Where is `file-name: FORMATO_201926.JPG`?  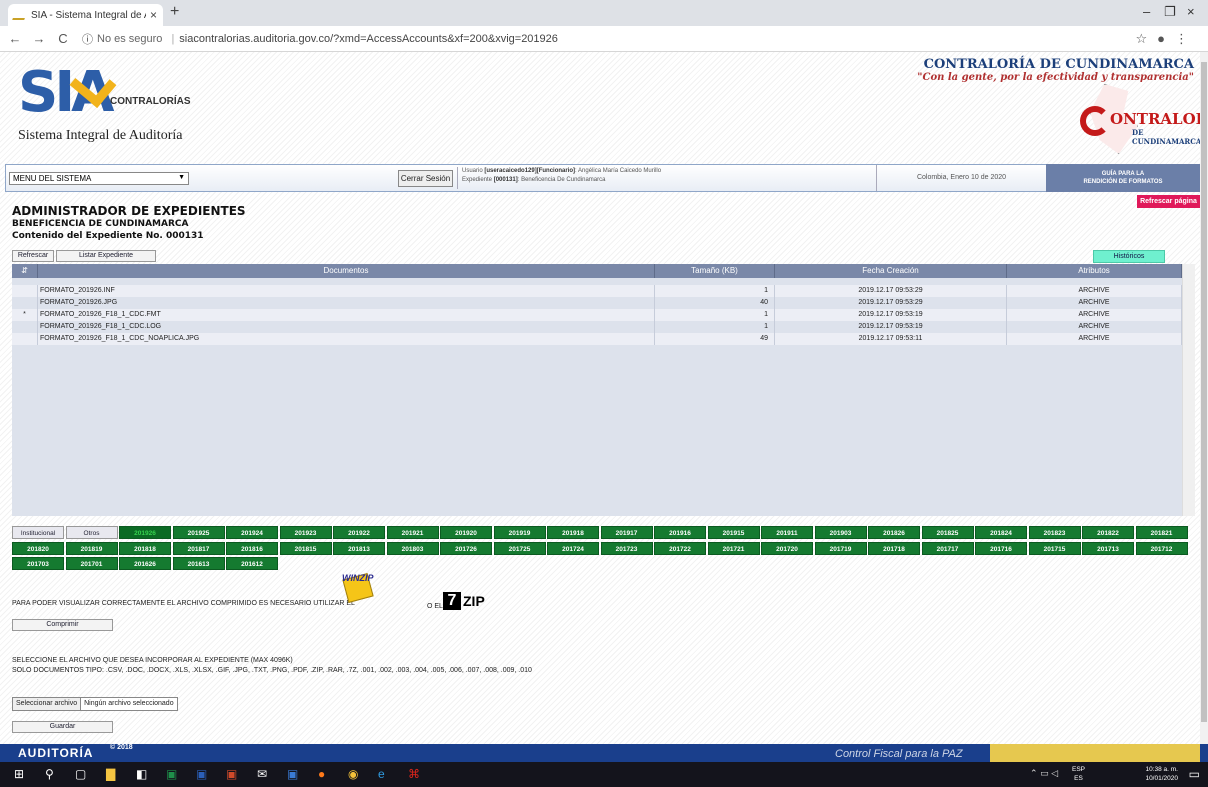 file-name: FORMATO_201926.JPG is located at coordinates (346, 303).